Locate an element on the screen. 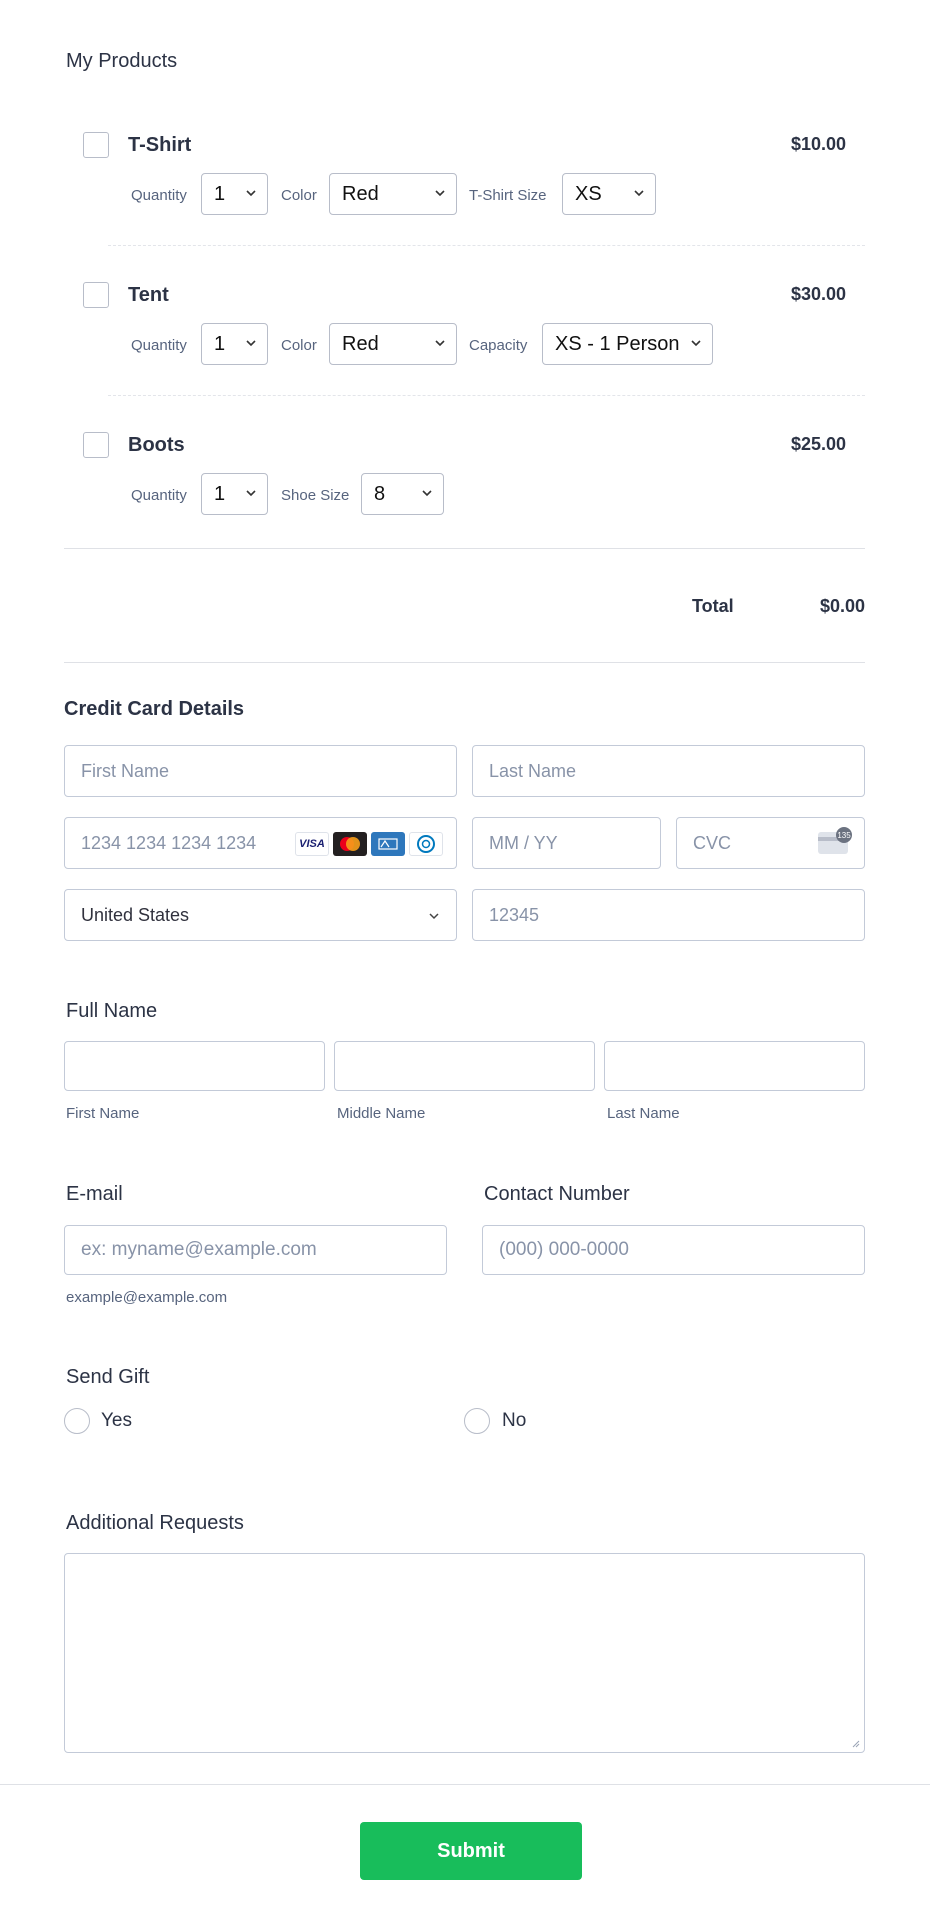  country-select: United States is located at coordinates (260, 915).